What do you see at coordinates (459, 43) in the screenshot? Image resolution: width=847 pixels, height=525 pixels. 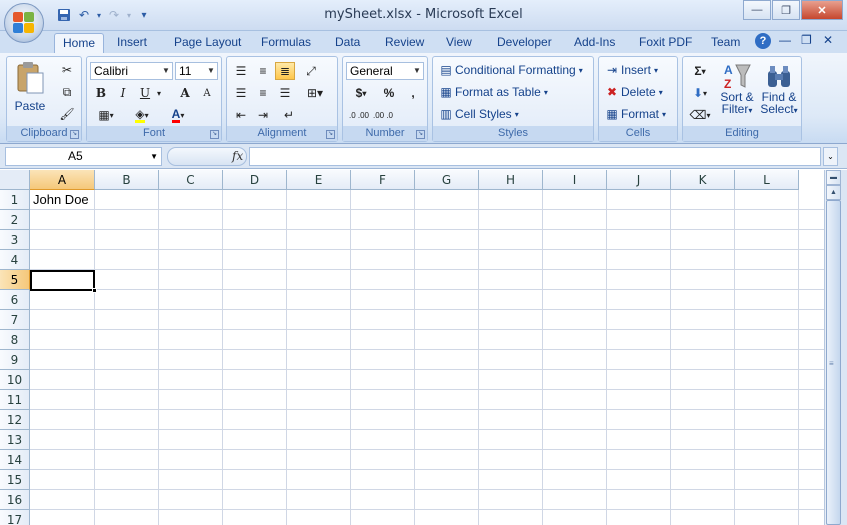 I see `tab-view: View` at bounding box center [459, 43].